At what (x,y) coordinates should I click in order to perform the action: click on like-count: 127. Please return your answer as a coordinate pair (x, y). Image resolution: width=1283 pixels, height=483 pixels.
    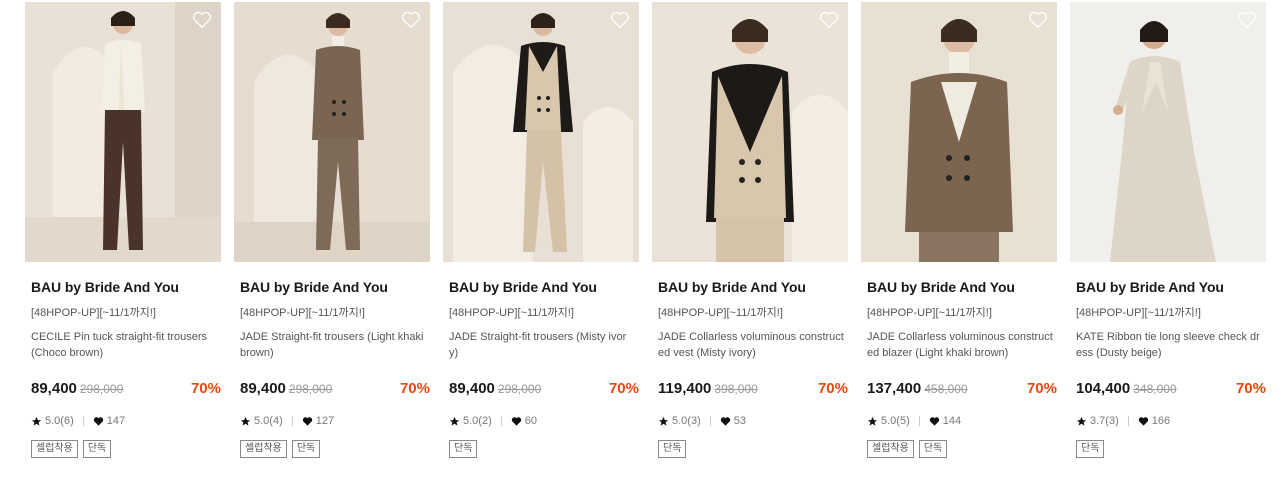
    Looking at the image, I should click on (325, 421).